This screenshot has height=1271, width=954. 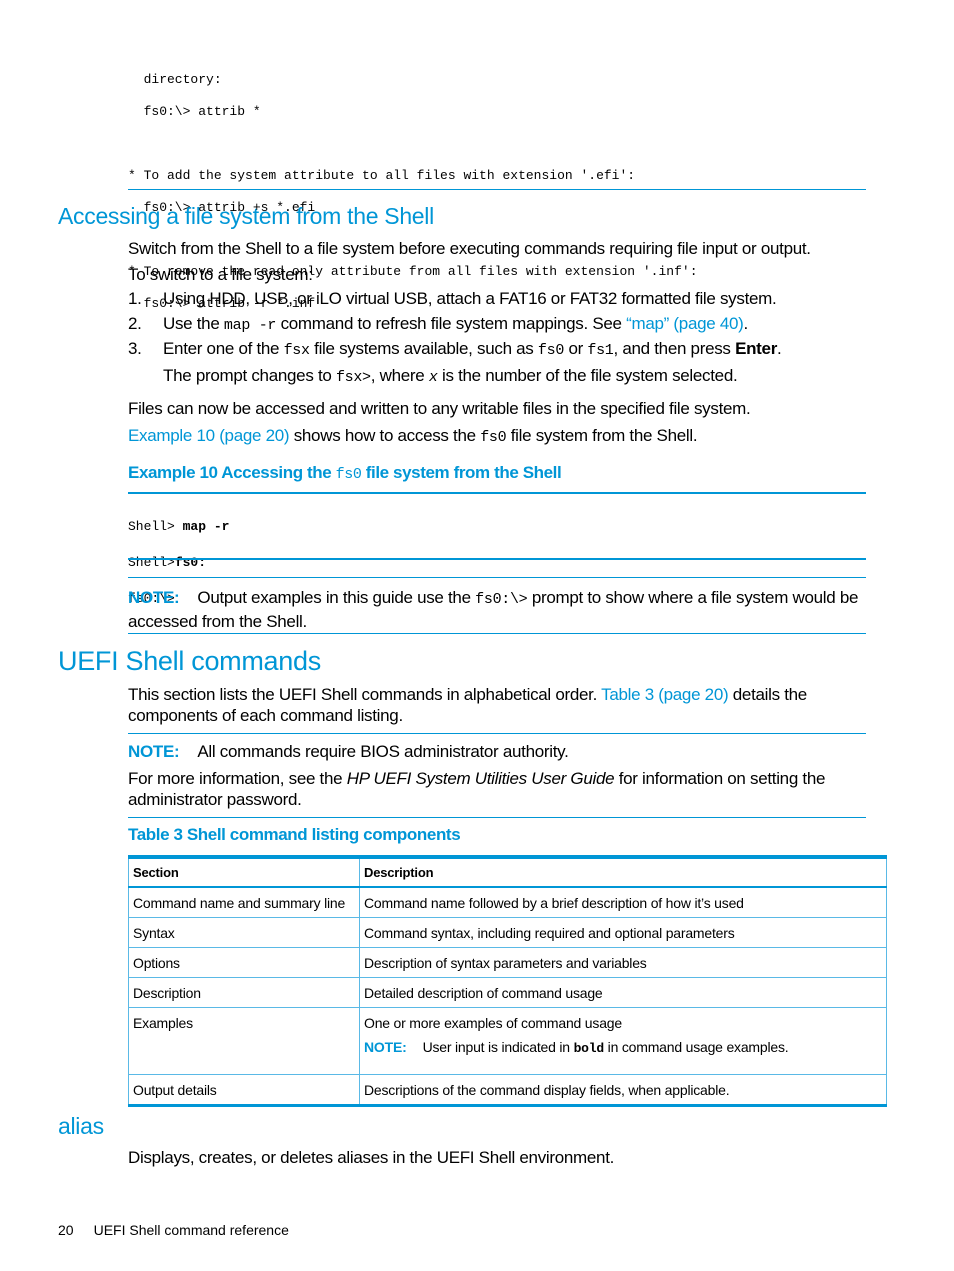 I want to click on example-10-link: Example 10 (page 20), so click(x=209, y=435).